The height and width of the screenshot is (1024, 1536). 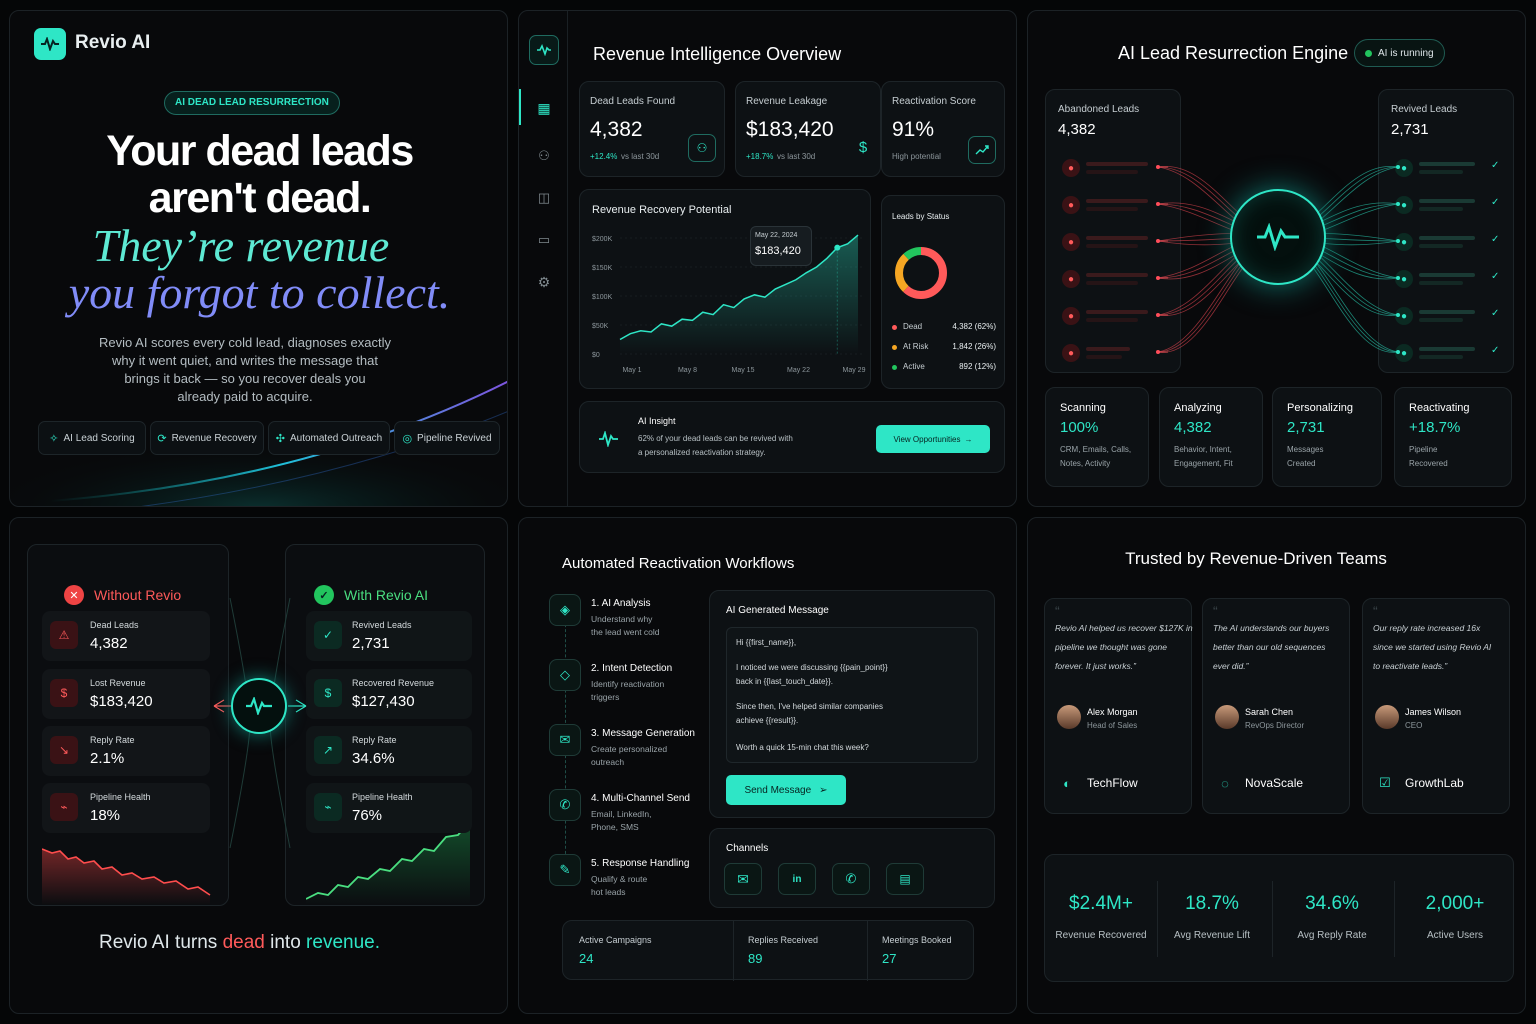 I want to click on author-role: Head of Sales, so click(x=1112, y=725).